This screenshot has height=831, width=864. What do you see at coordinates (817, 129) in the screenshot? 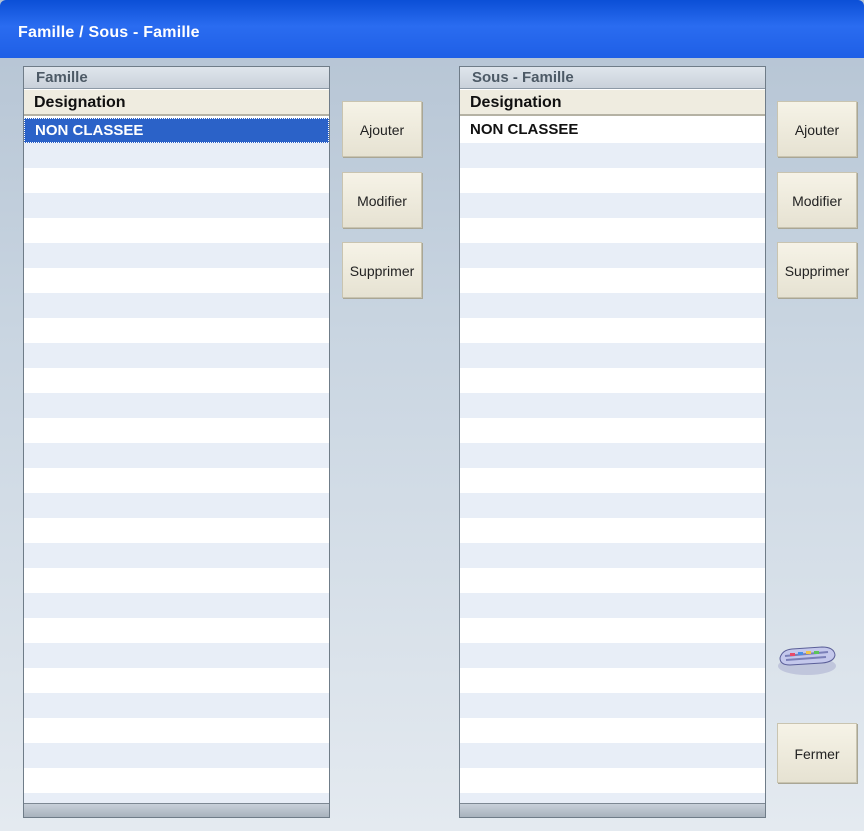
I see `sous-famille-add-button: Ajouter` at bounding box center [817, 129].